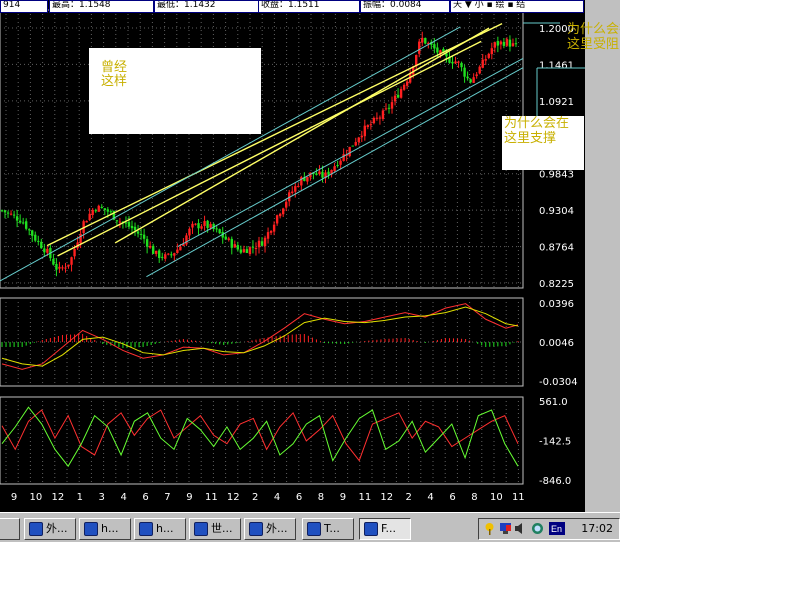 The image size is (800, 600). Describe the element at coordinates (556, 343) in the screenshot. I see `y-tick-label: 0.0046` at that location.